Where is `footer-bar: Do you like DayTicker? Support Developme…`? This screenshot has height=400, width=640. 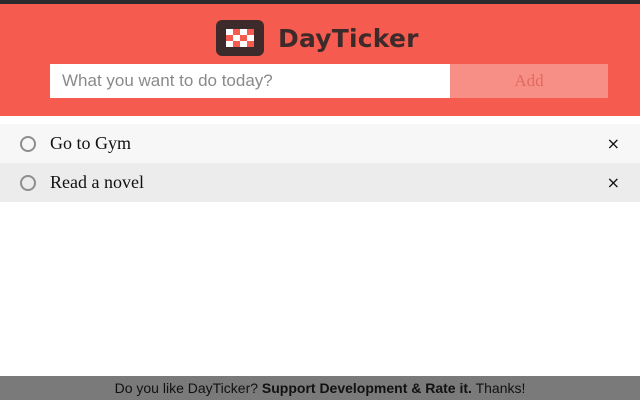
footer-bar: Do you like DayTicker? Support Developme… is located at coordinates (320, 388).